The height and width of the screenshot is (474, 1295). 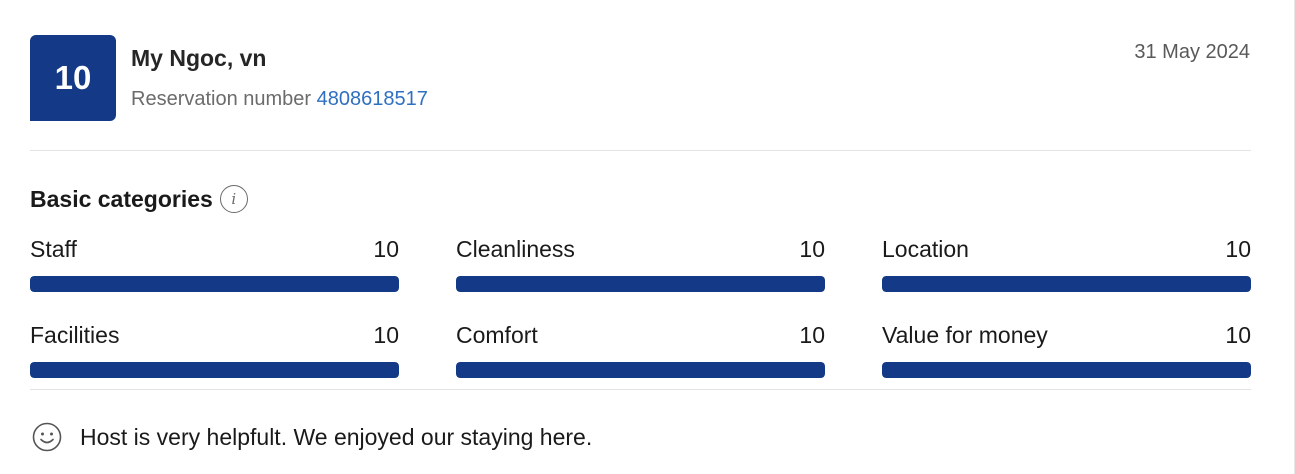 I want to click on review-date: 31 May 2024, so click(x=1192, y=52).